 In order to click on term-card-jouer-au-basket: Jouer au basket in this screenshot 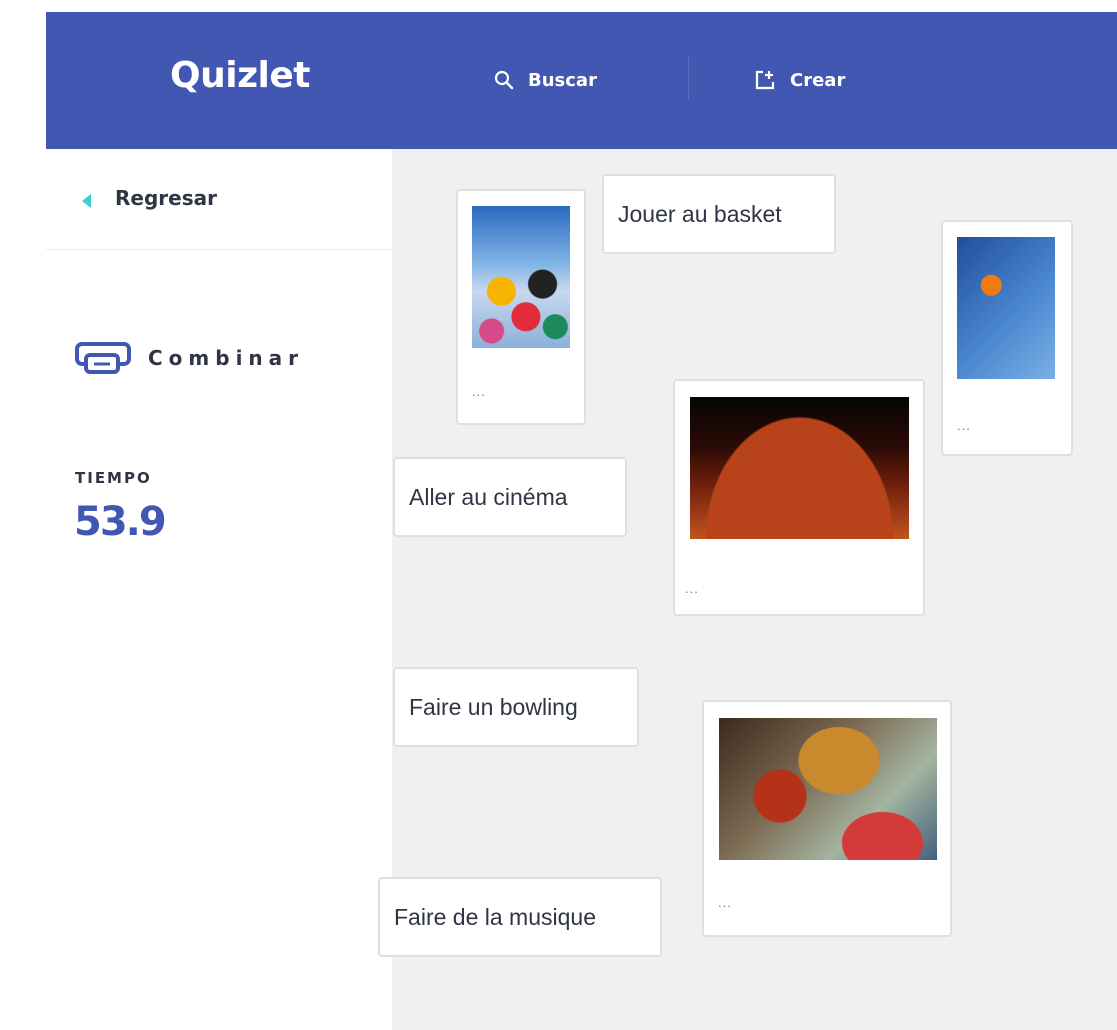, I will do `click(719, 214)`.